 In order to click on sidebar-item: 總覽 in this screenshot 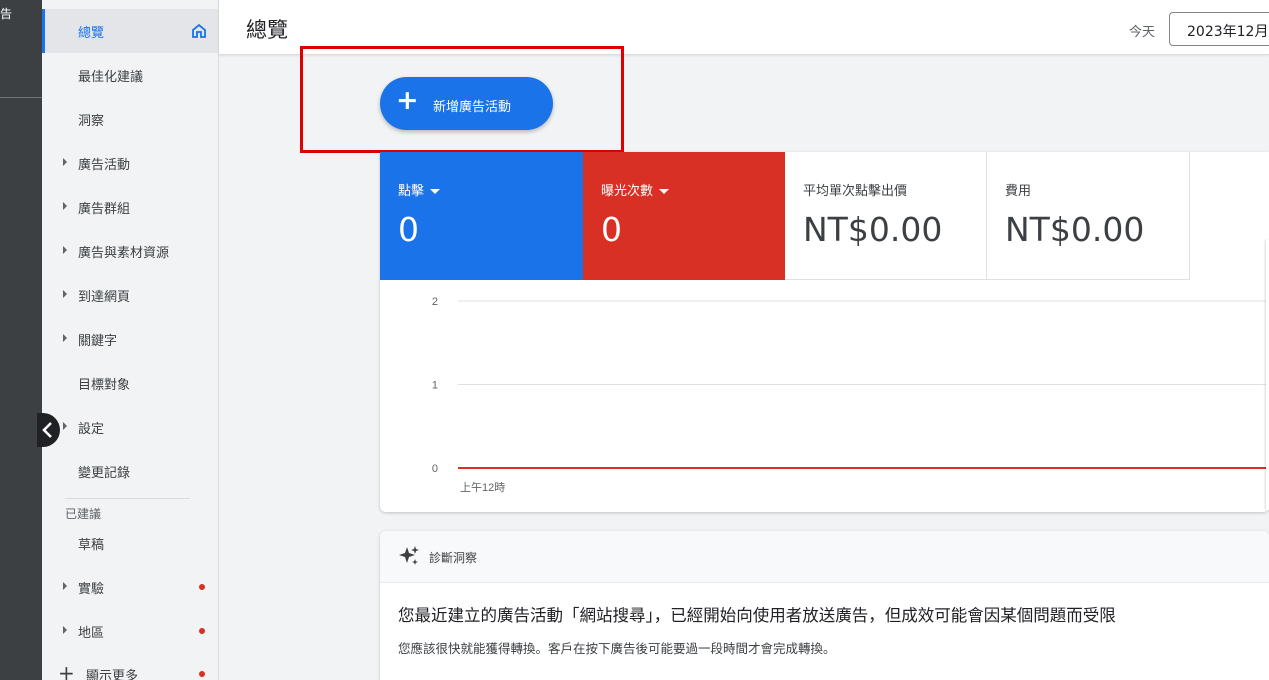, I will do `click(130, 31)`.